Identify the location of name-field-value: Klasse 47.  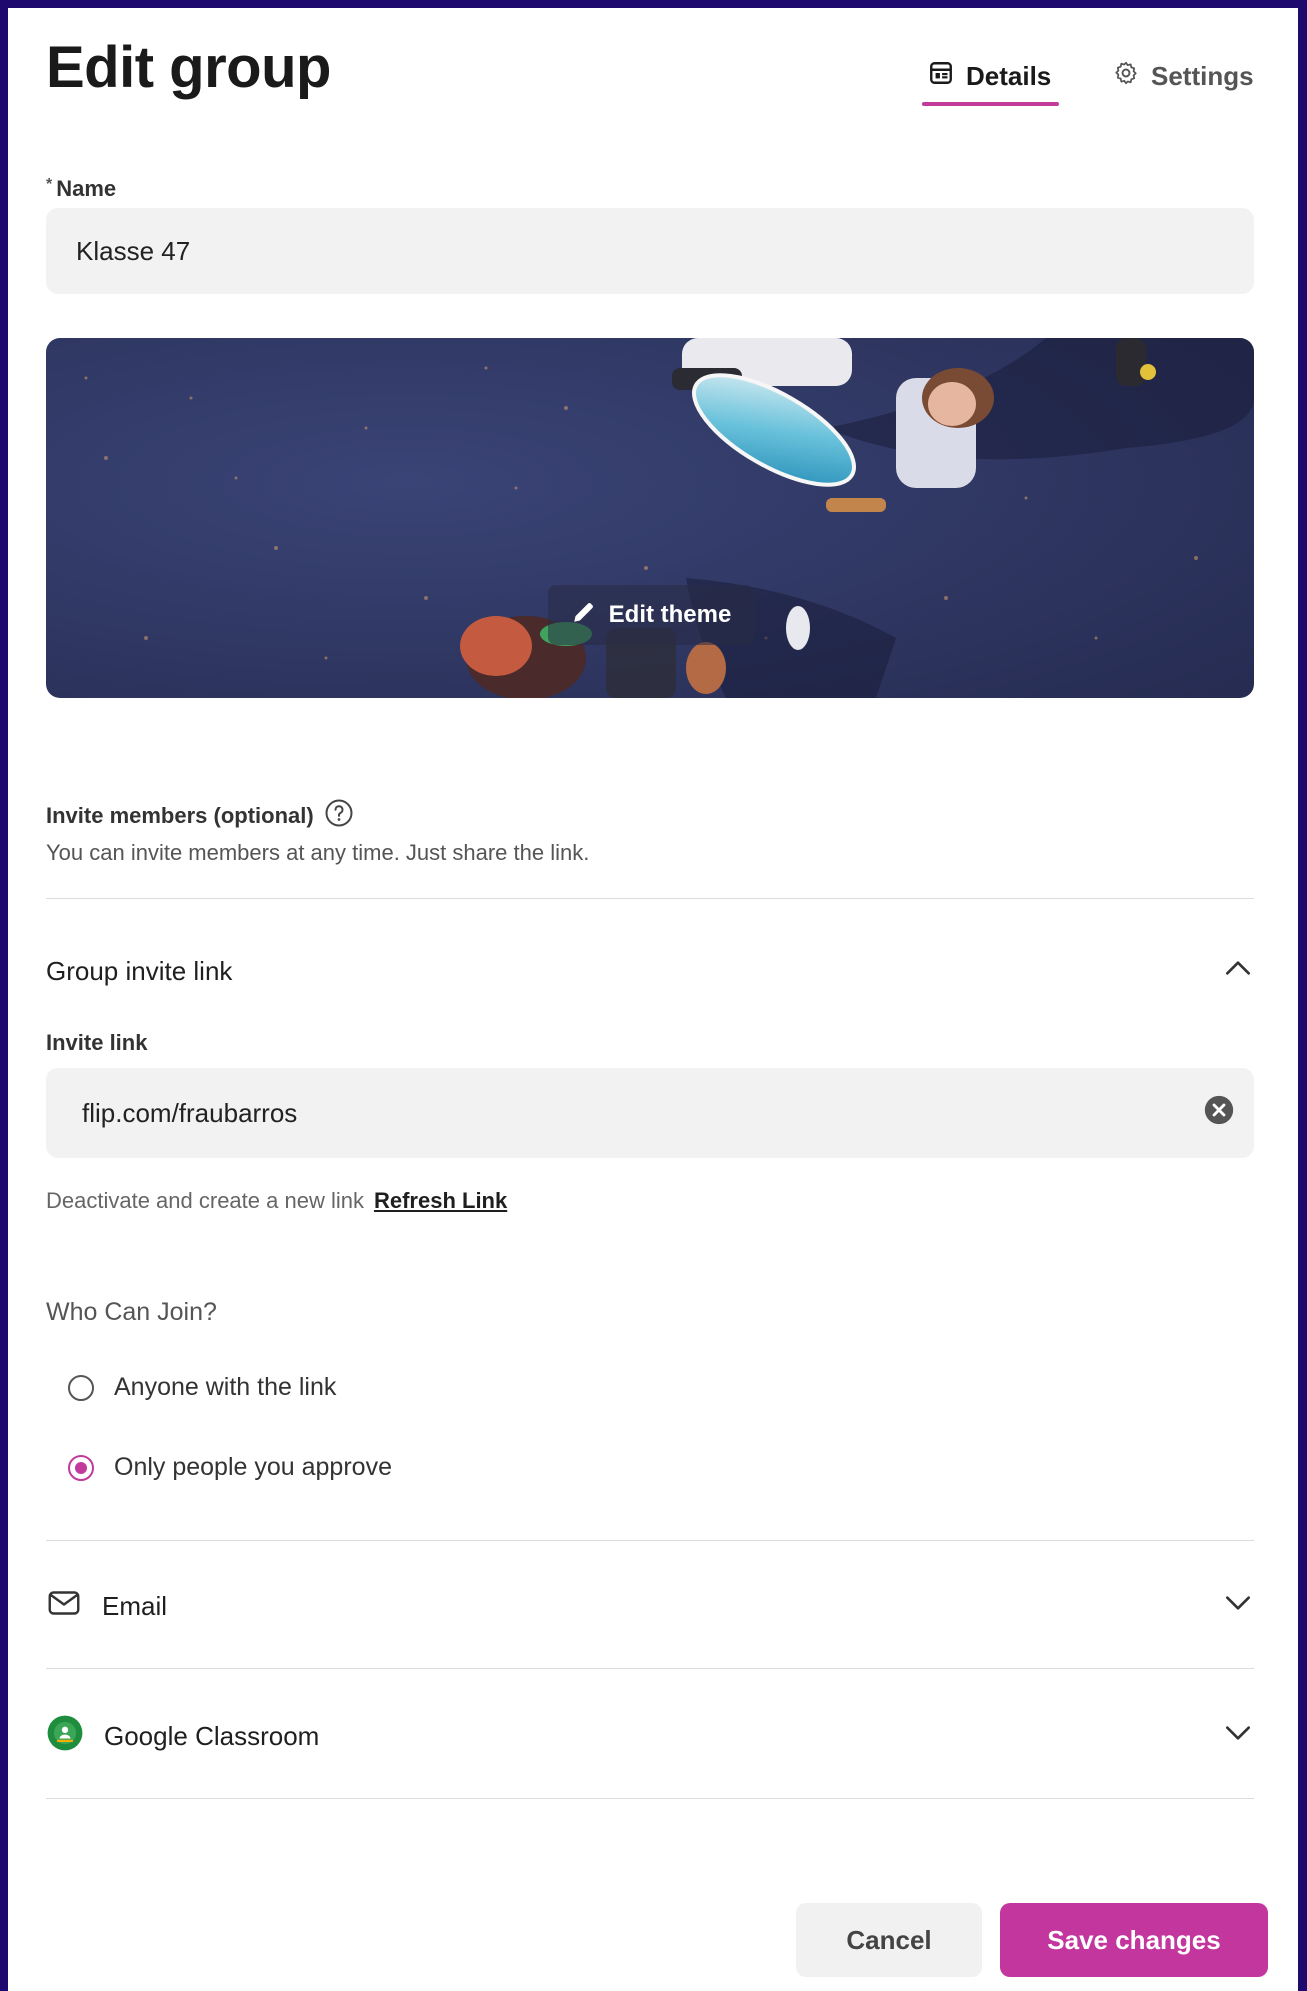
(133, 250).